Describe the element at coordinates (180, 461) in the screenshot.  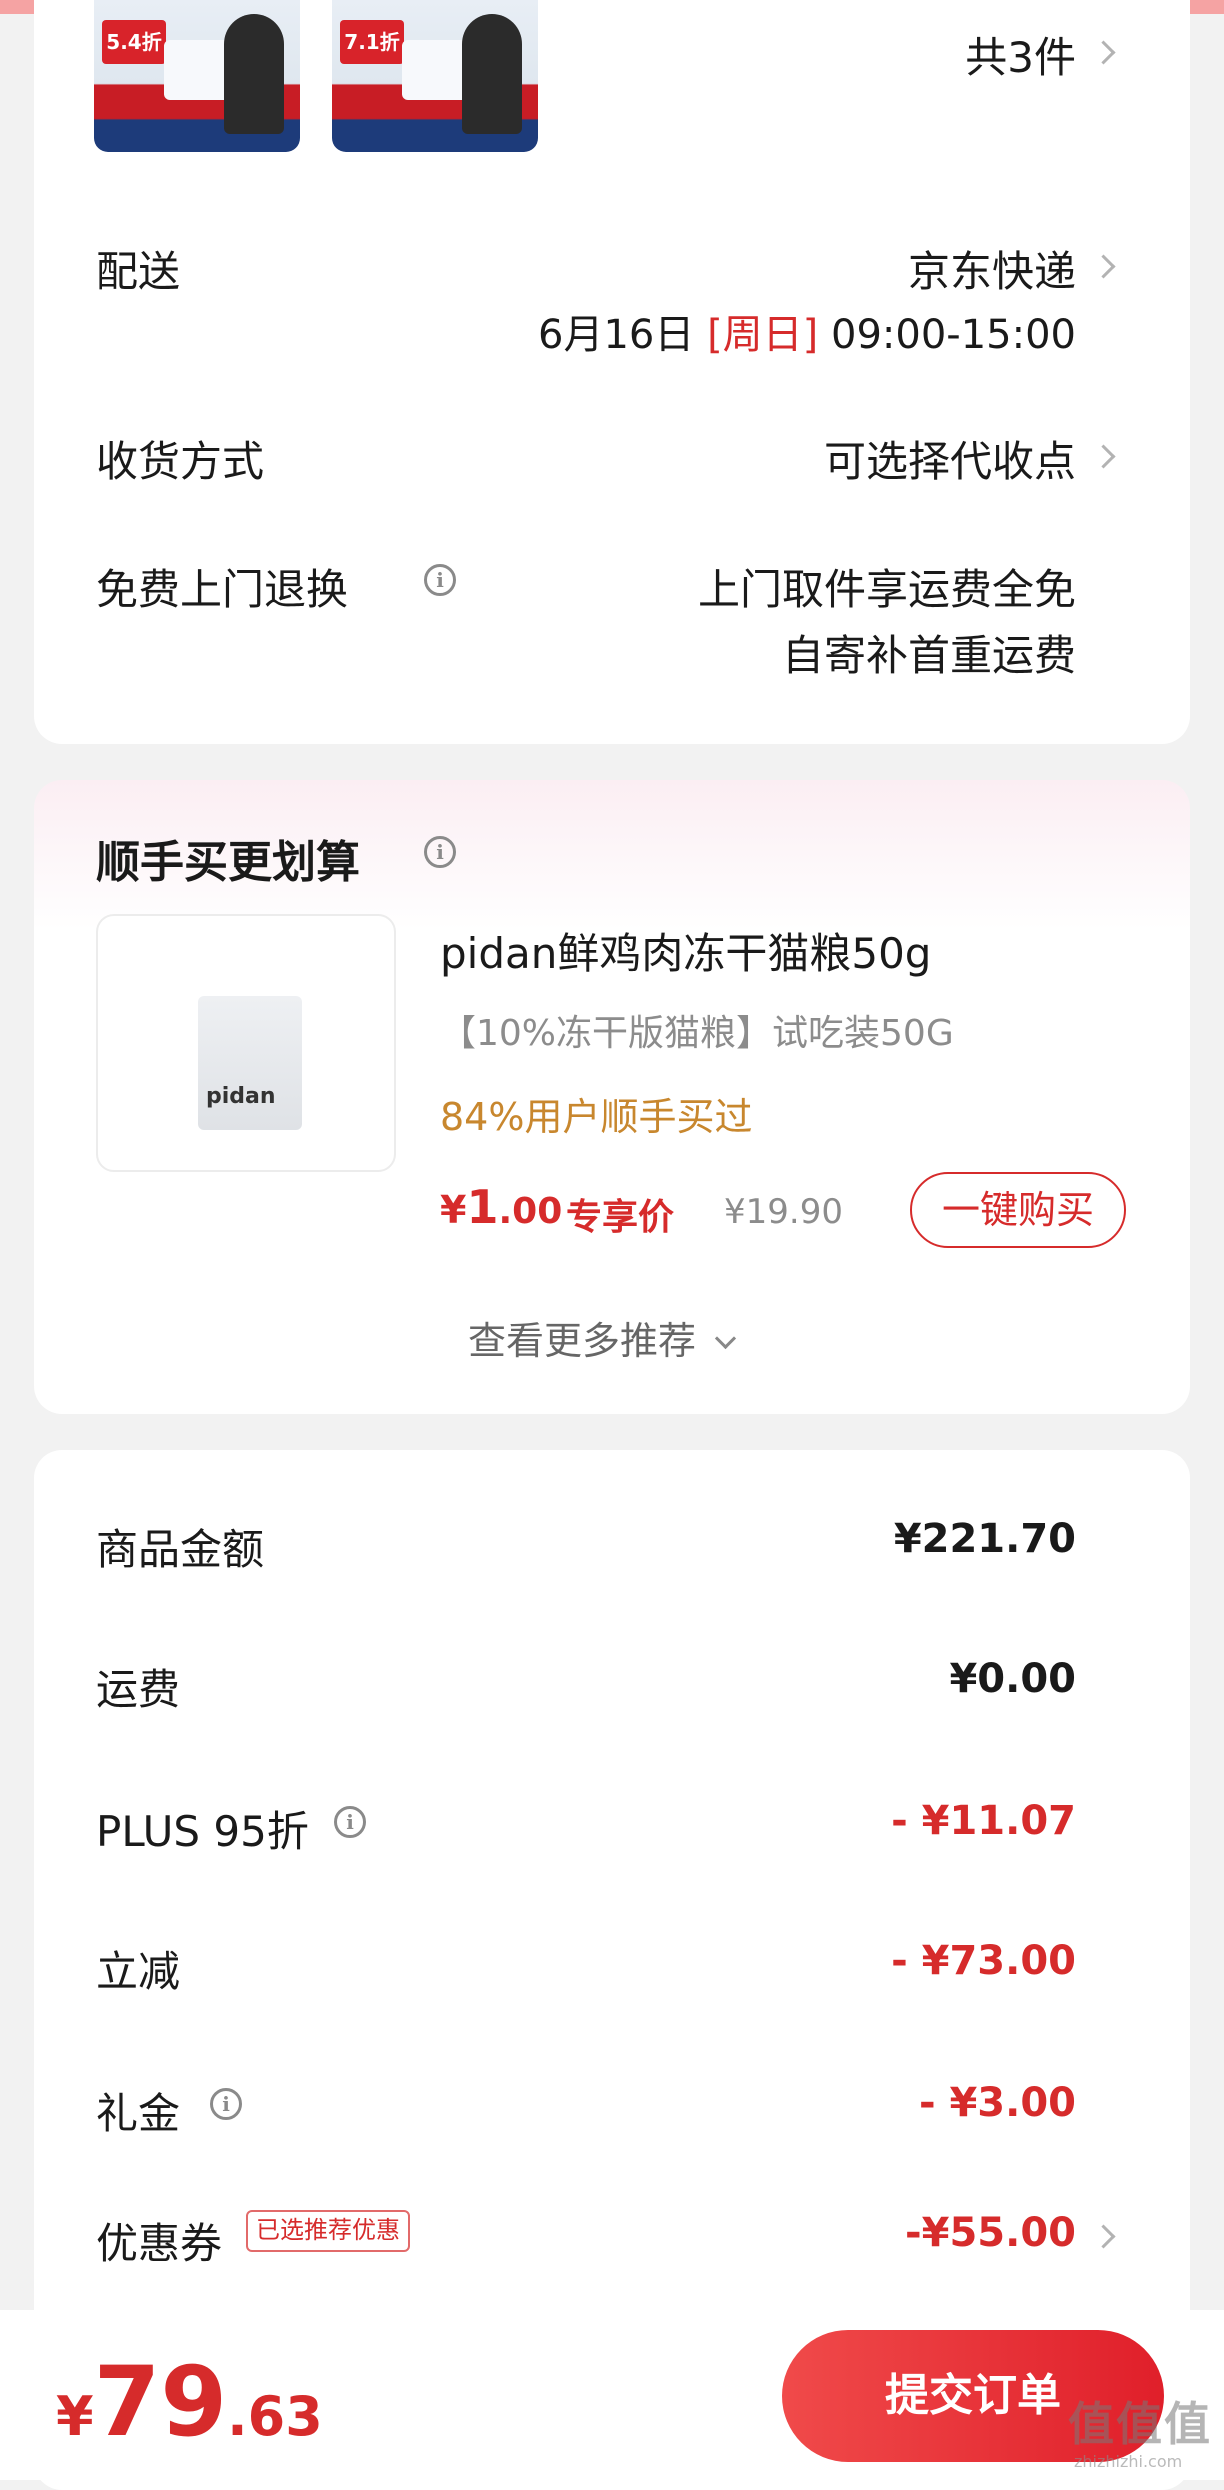
I see `receive-method-label: 收货方式` at that location.